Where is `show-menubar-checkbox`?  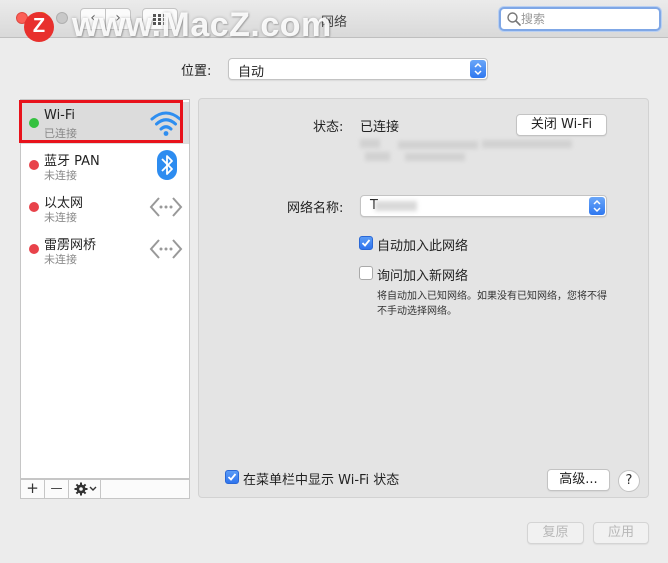
show-menubar-checkbox is located at coordinates (232, 477).